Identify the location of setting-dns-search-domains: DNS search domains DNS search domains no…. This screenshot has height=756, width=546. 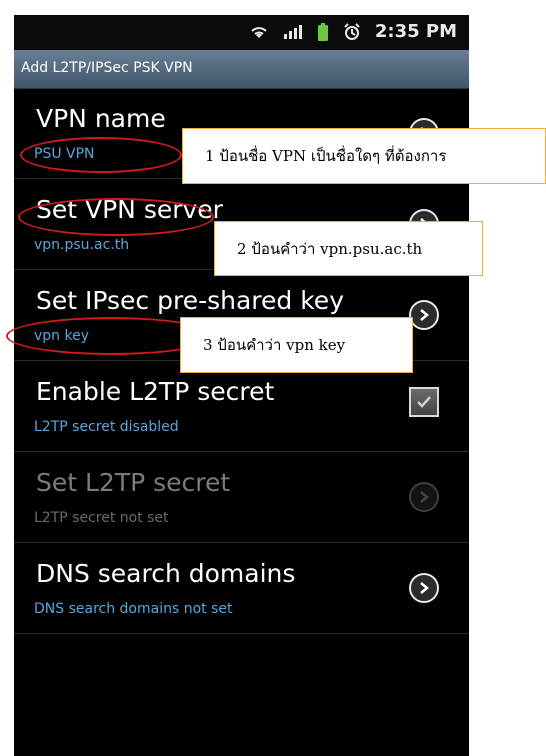
(241, 588).